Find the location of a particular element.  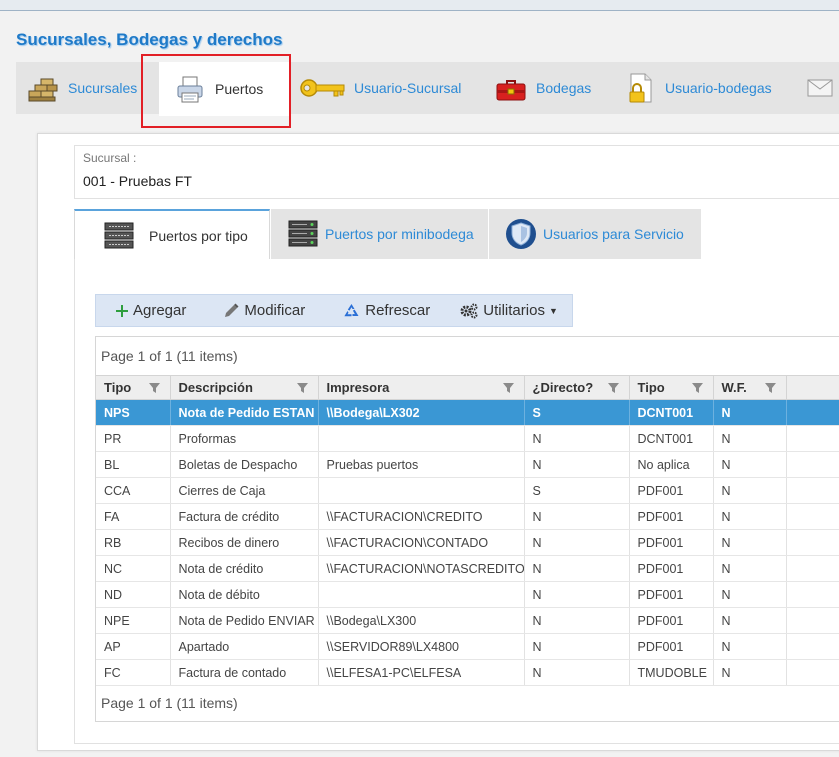

column-header: Descripción is located at coordinates (244, 387).